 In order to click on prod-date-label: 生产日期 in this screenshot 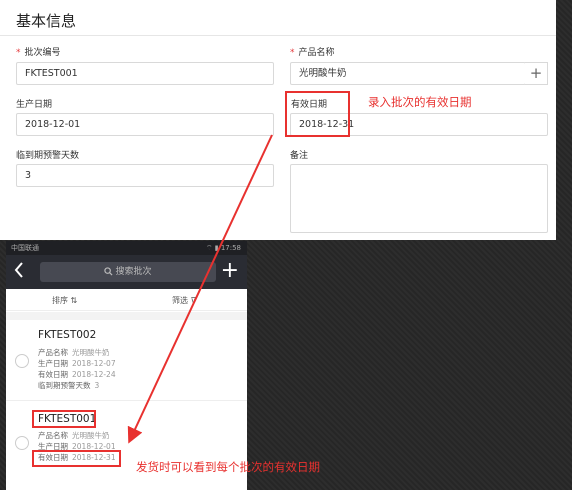, I will do `click(34, 105)`.